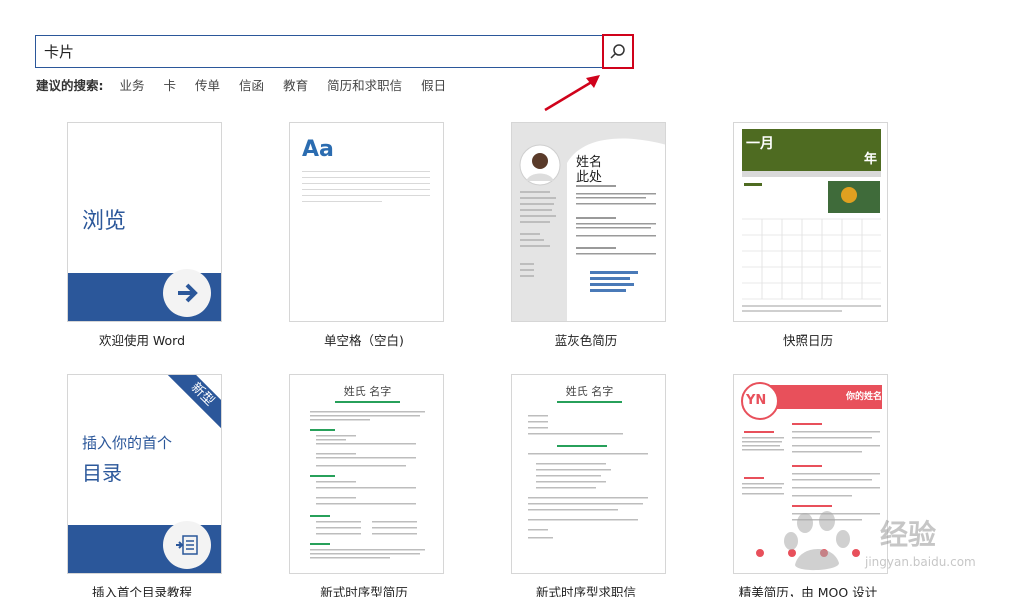 This screenshot has width=1025, height=597. Describe the element at coordinates (295, 84) in the screenshot. I see `suggestion-link: 教育` at that location.